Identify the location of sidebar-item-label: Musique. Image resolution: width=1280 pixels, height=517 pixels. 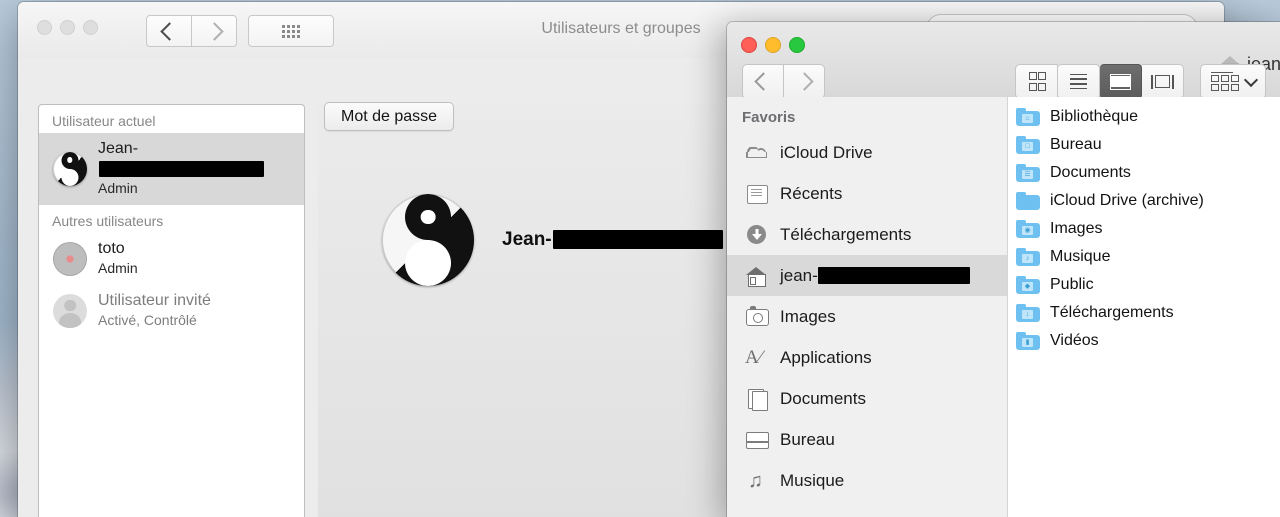
(812, 480).